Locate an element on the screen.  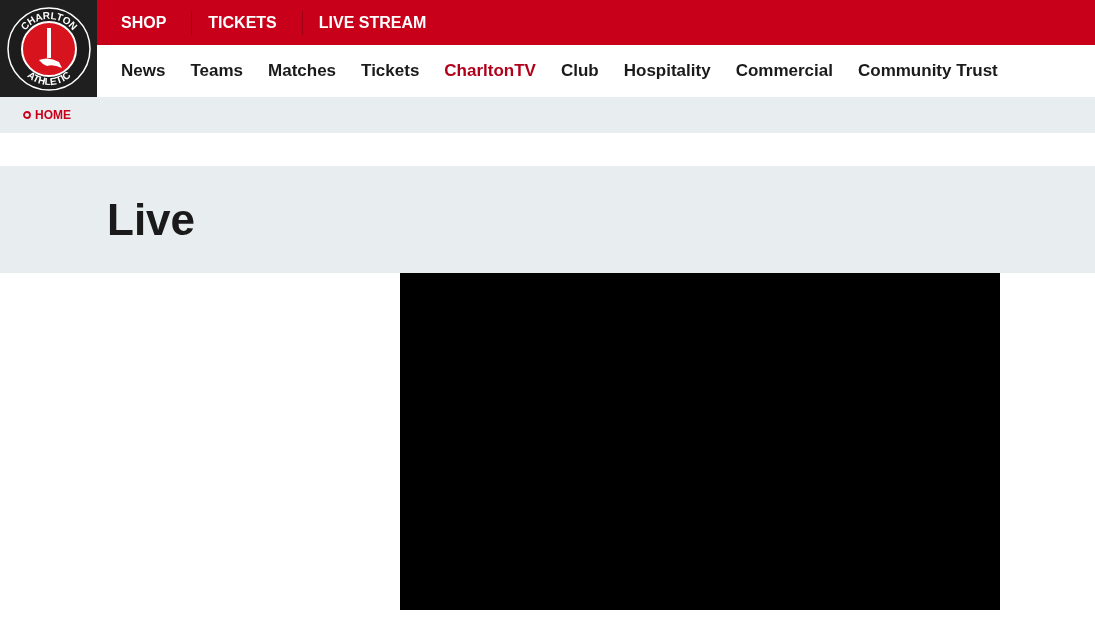
nav-link: CharltonTV is located at coordinates (490, 71).